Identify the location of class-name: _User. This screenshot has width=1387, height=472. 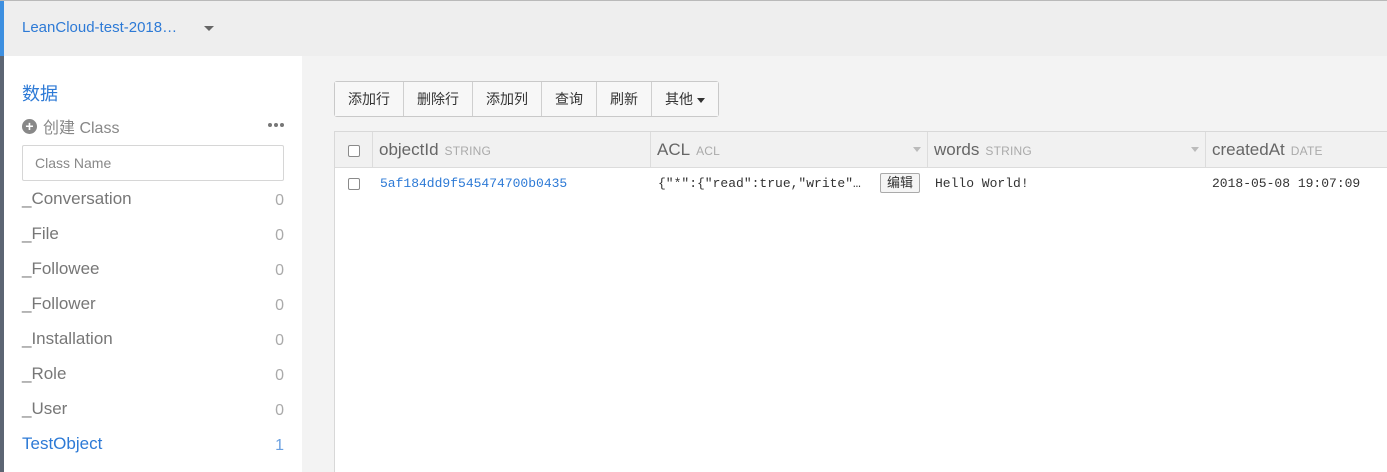
(45, 408).